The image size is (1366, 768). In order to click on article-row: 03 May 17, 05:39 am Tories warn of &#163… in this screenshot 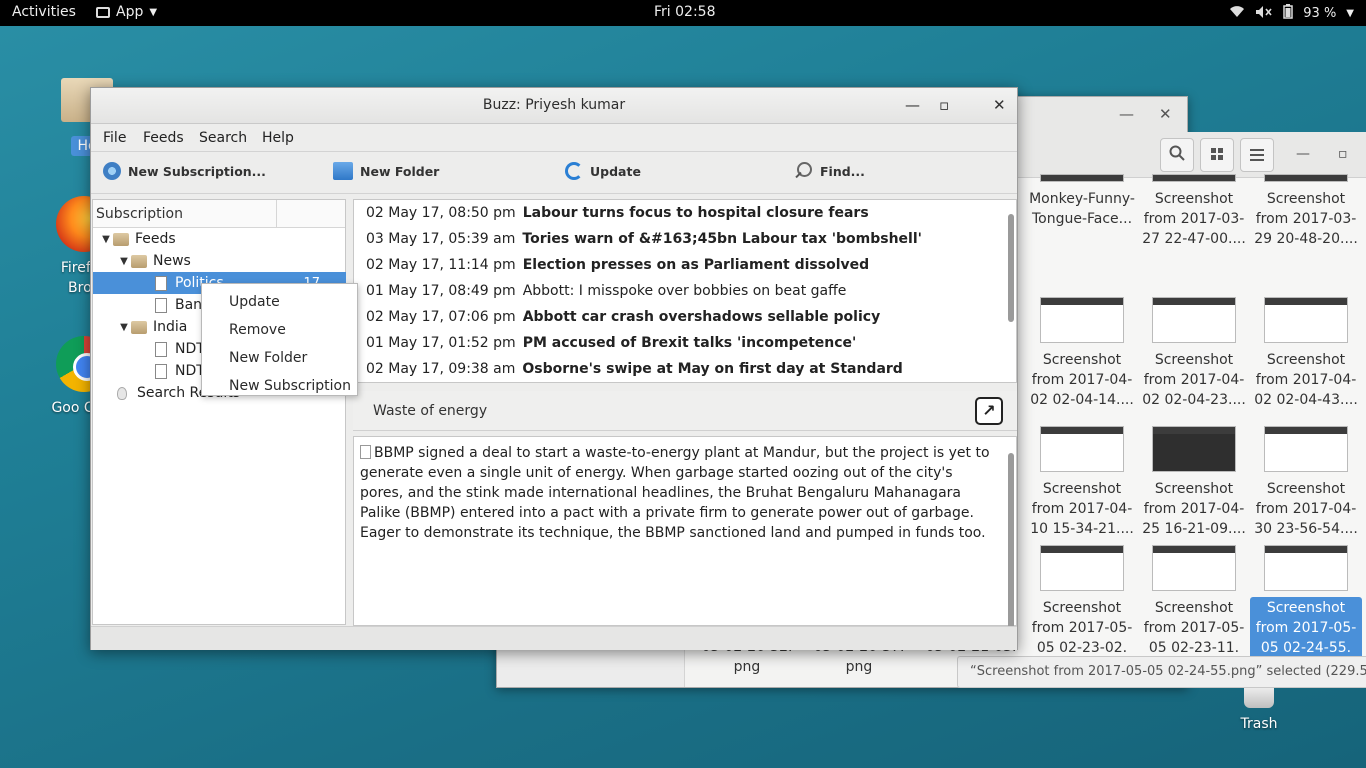, I will do `click(644, 239)`.